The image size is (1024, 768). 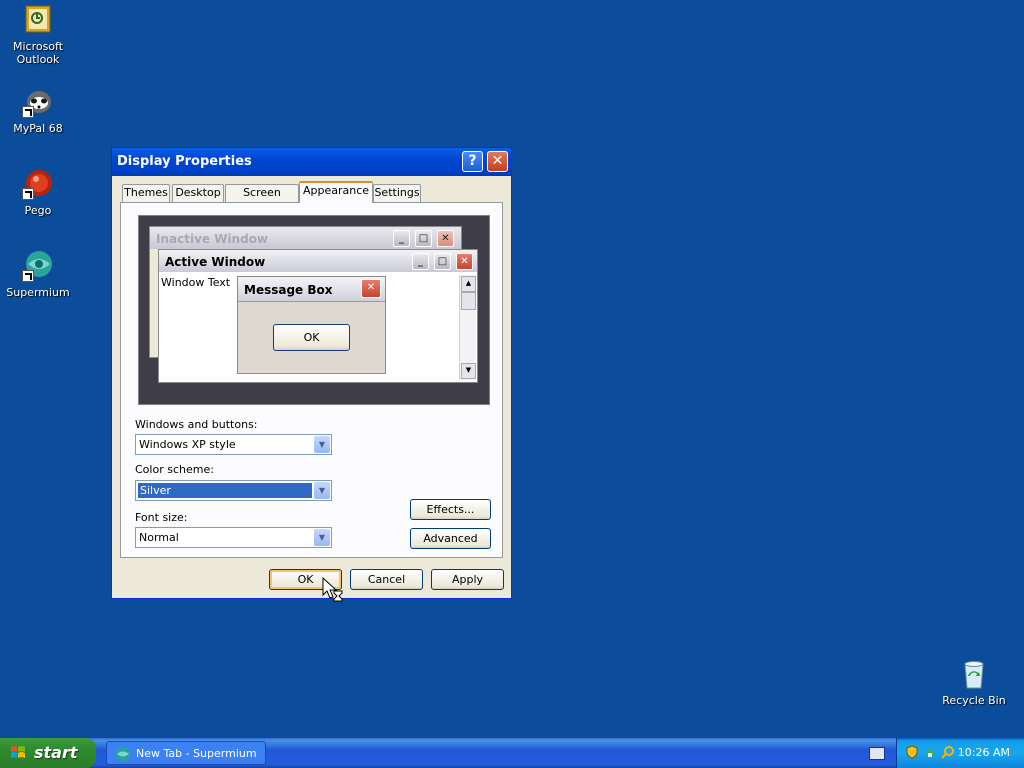 I want to click on outlook-icon, so click(x=38, y=20).